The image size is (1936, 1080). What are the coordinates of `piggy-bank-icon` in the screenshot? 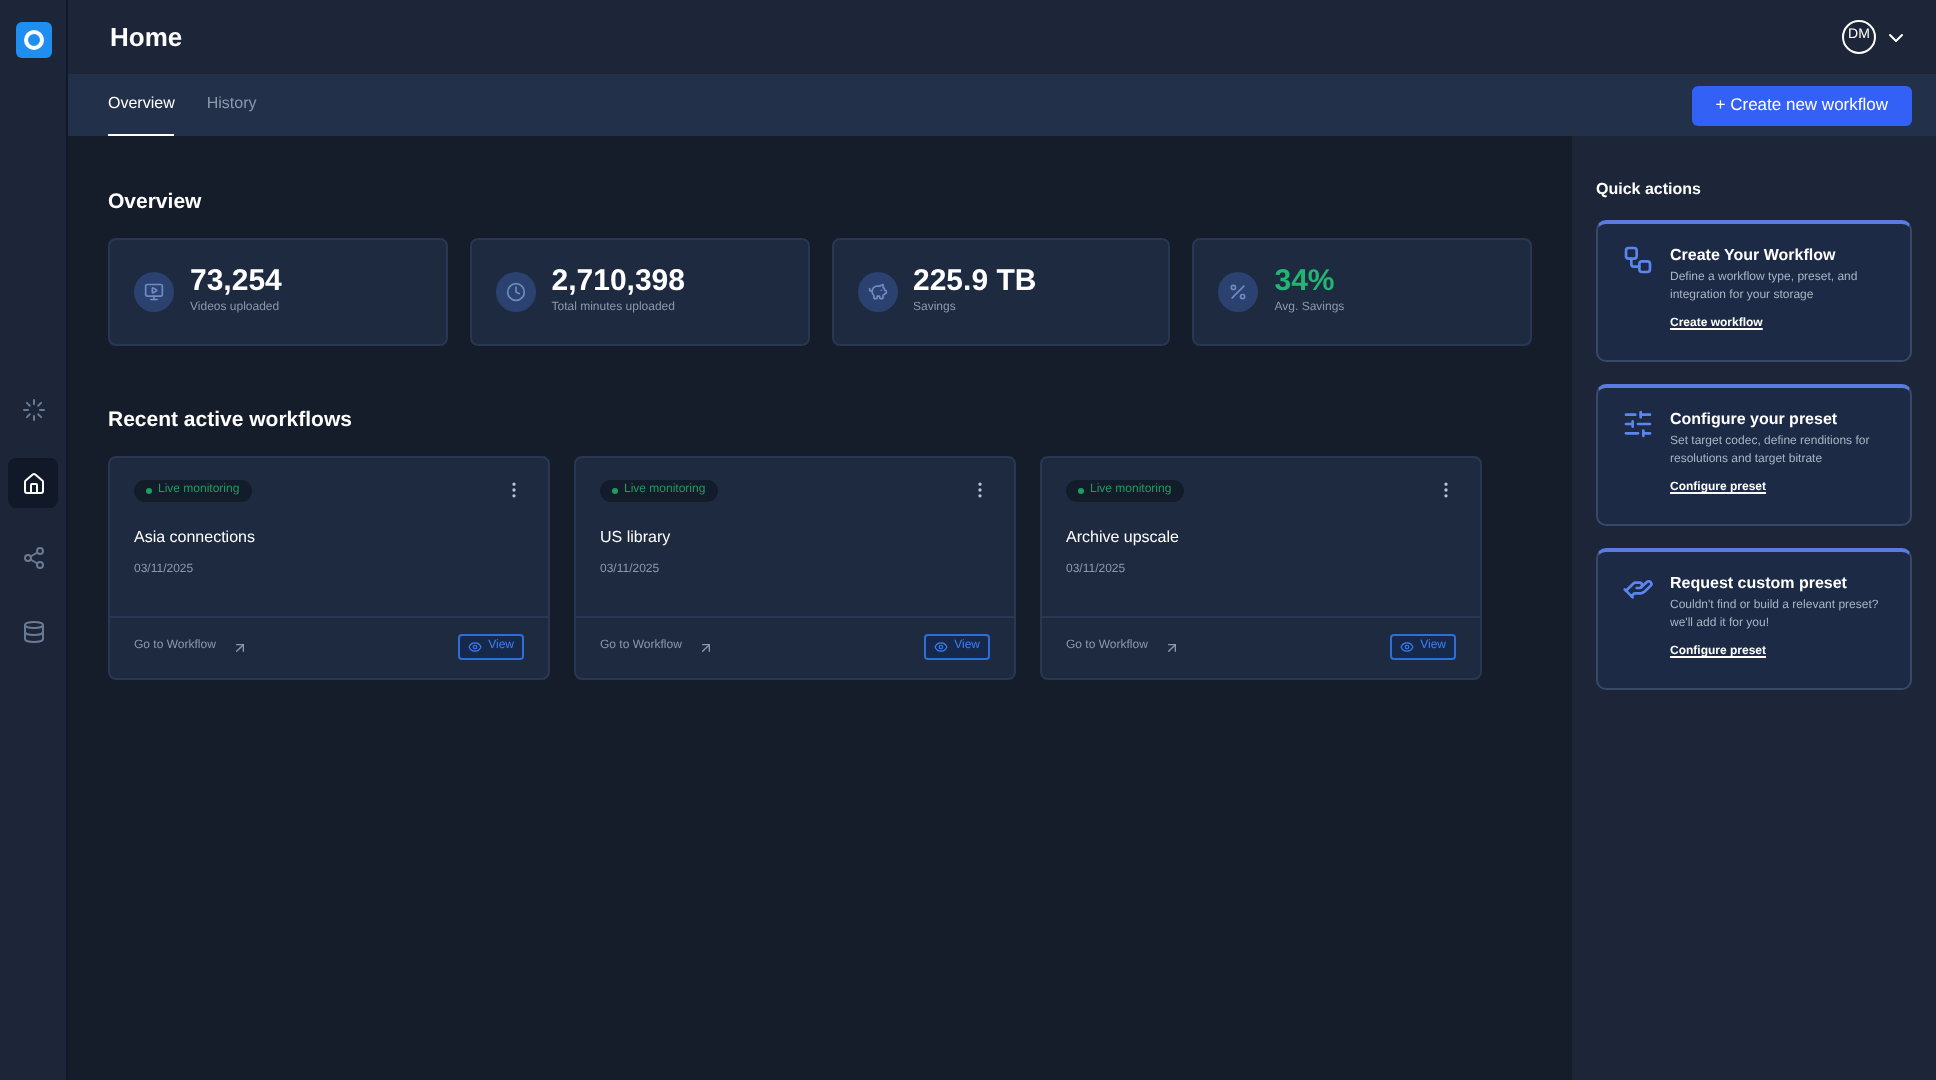 It's located at (877, 291).